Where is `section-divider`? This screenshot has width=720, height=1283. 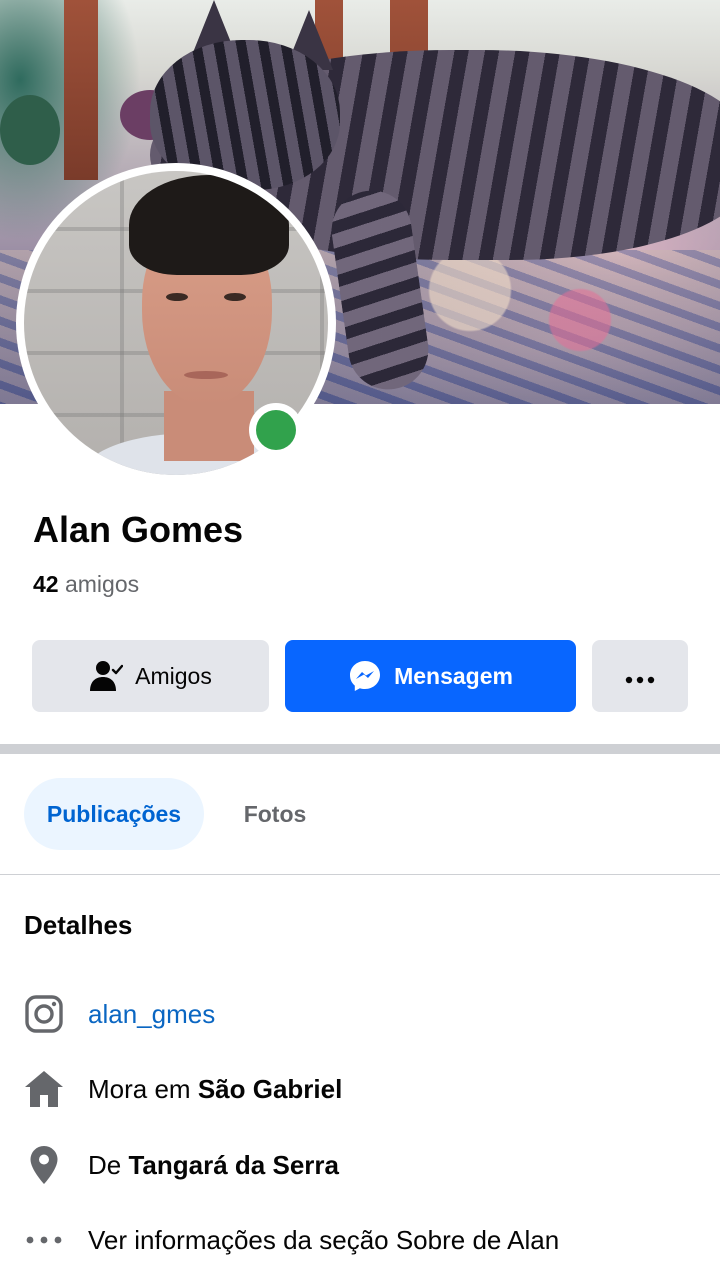
section-divider is located at coordinates (360, 749).